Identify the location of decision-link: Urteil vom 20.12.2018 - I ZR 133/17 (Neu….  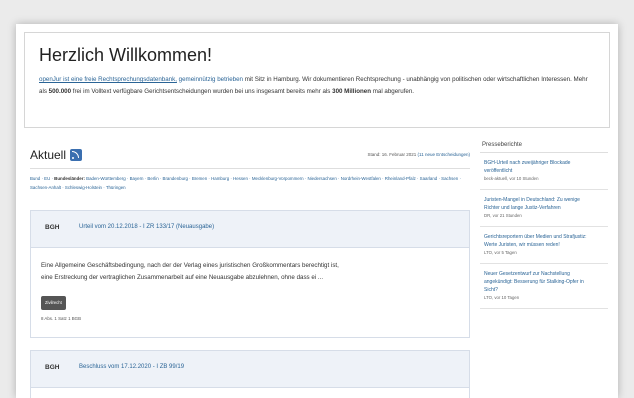
(146, 227).